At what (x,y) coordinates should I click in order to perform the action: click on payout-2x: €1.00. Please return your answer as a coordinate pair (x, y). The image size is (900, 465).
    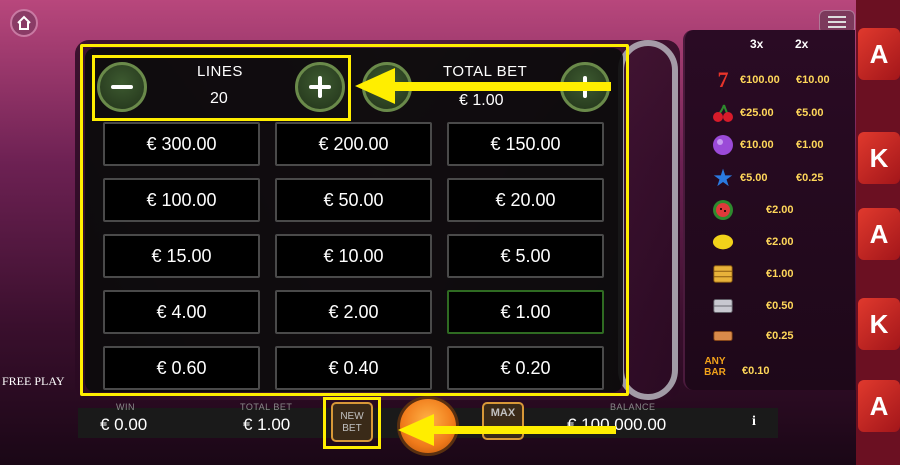
    Looking at the image, I should click on (810, 145).